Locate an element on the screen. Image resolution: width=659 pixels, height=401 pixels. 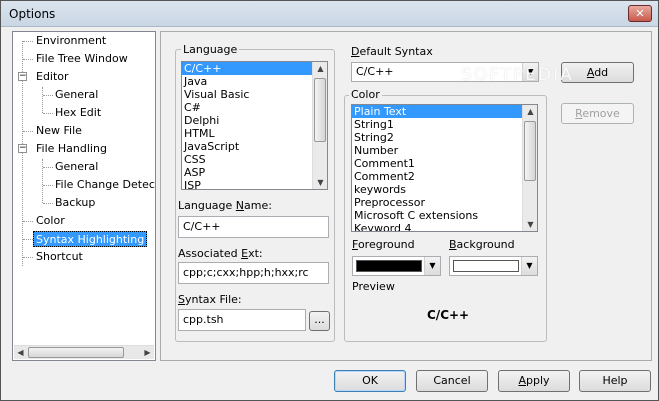
list-item: Comment2 is located at coordinates (444, 176).